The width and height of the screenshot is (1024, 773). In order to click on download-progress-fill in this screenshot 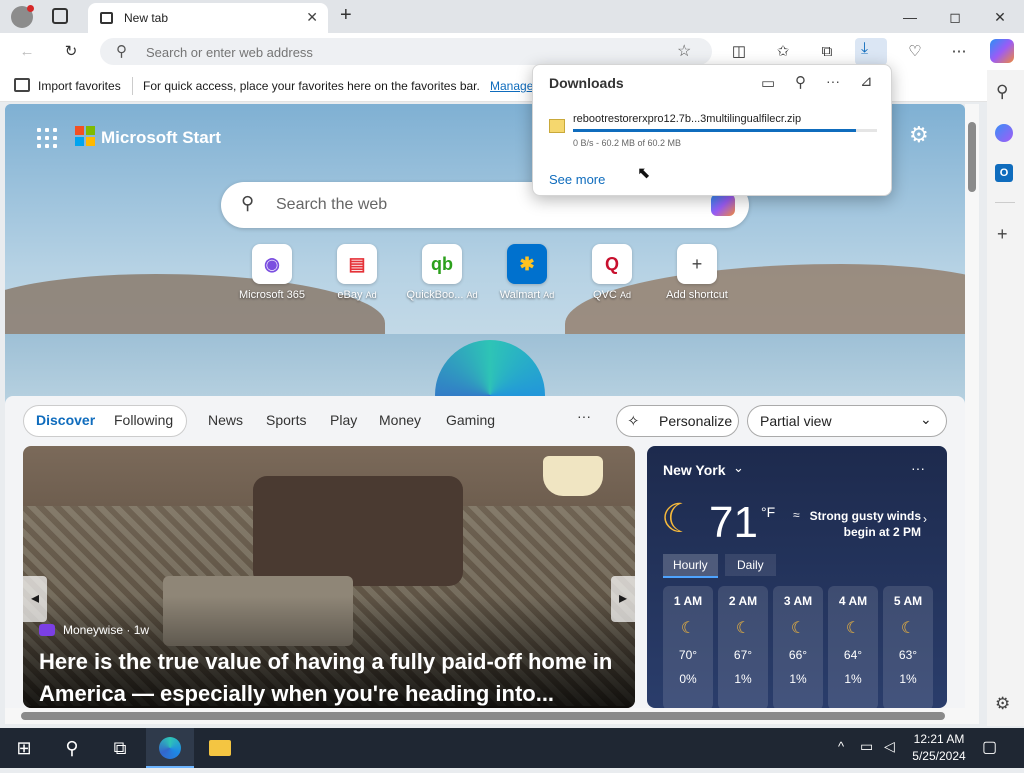, I will do `click(714, 130)`.